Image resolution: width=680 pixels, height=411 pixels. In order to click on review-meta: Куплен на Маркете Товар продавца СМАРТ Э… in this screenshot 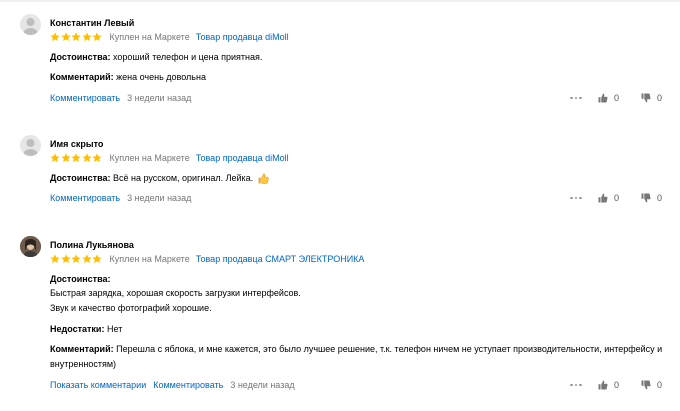, I will do `click(207, 259)`.